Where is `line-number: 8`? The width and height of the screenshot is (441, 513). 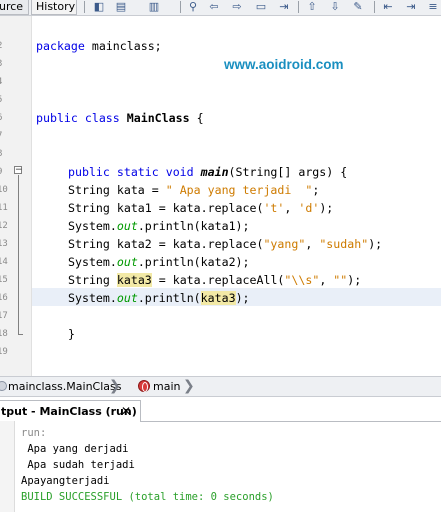 line-number: 8 is located at coordinates (3, 154).